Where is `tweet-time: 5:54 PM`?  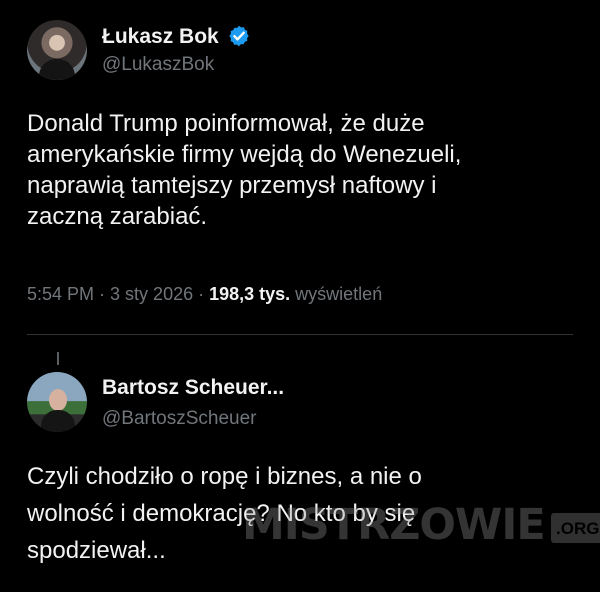 tweet-time: 5:54 PM is located at coordinates (60, 294).